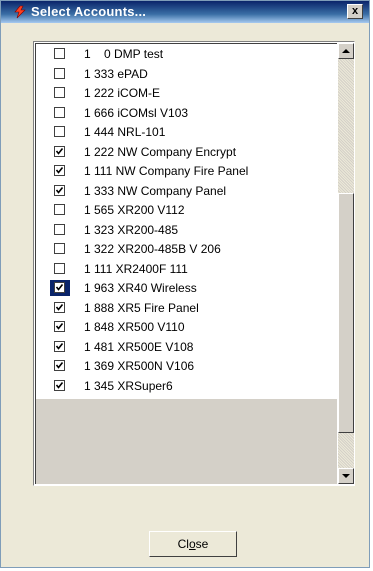 The image size is (373, 571). I want to click on scroll-up-button, so click(346, 51).